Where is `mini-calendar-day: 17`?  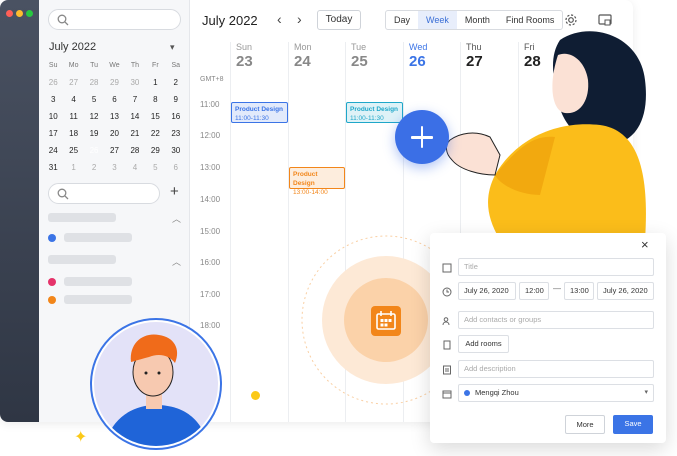 mini-calendar-day: 17 is located at coordinates (53, 133).